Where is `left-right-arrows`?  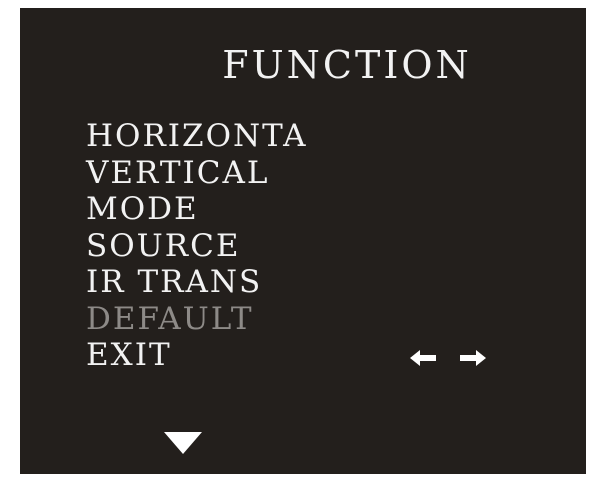
left-right-arrows is located at coordinates (448, 358).